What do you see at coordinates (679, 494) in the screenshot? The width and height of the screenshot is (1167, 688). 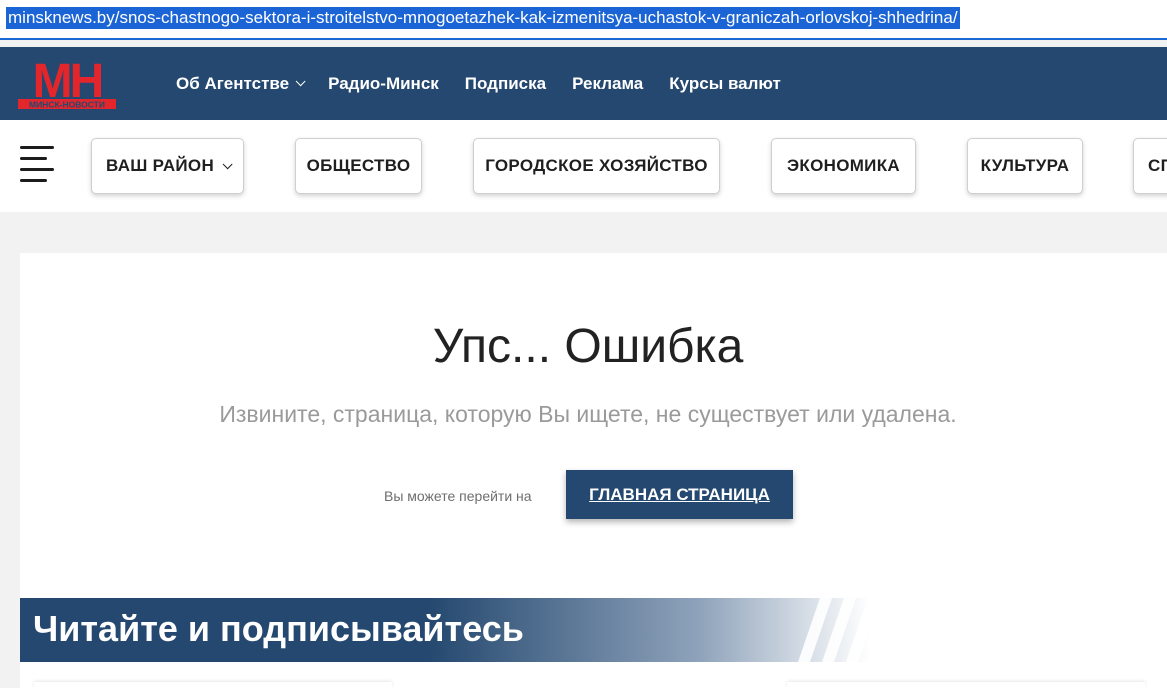 I see `home-page-button: ГЛАВНАЯ СТРАНИЦА` at bounding box center [679, 494].